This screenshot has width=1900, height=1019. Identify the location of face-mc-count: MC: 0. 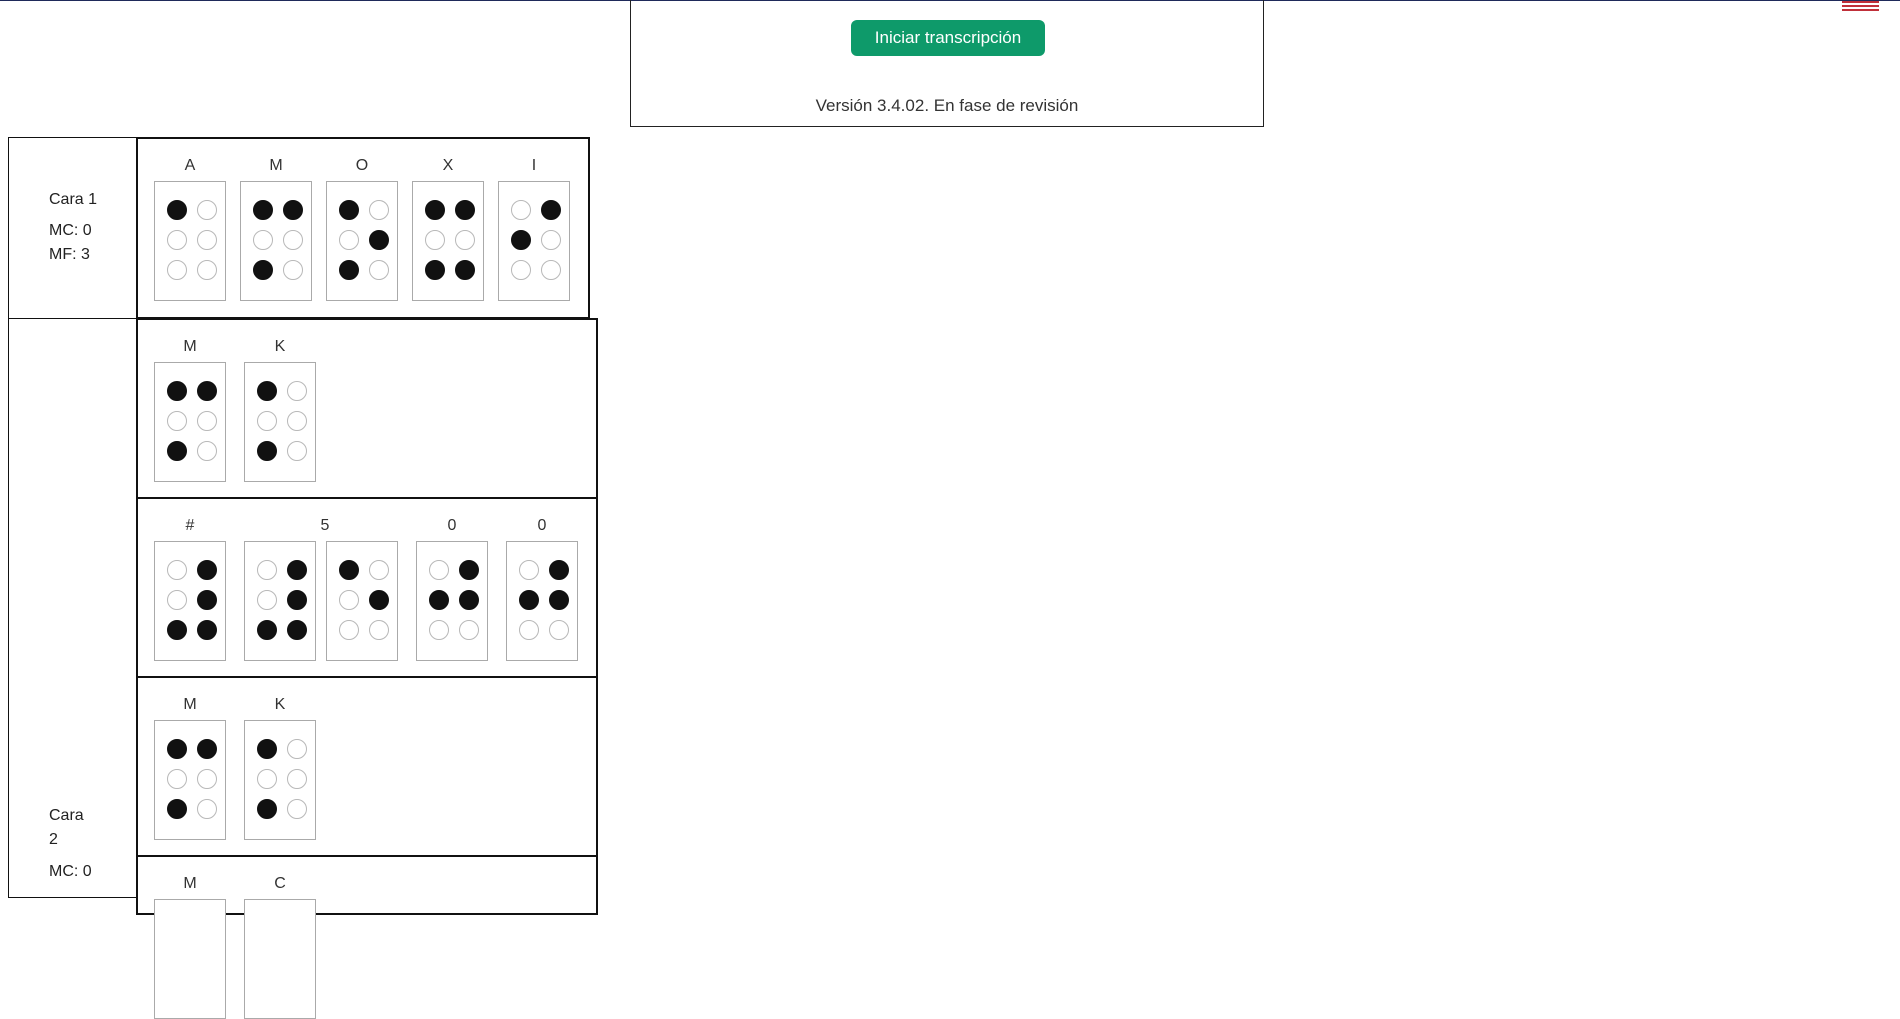
(70, 871).